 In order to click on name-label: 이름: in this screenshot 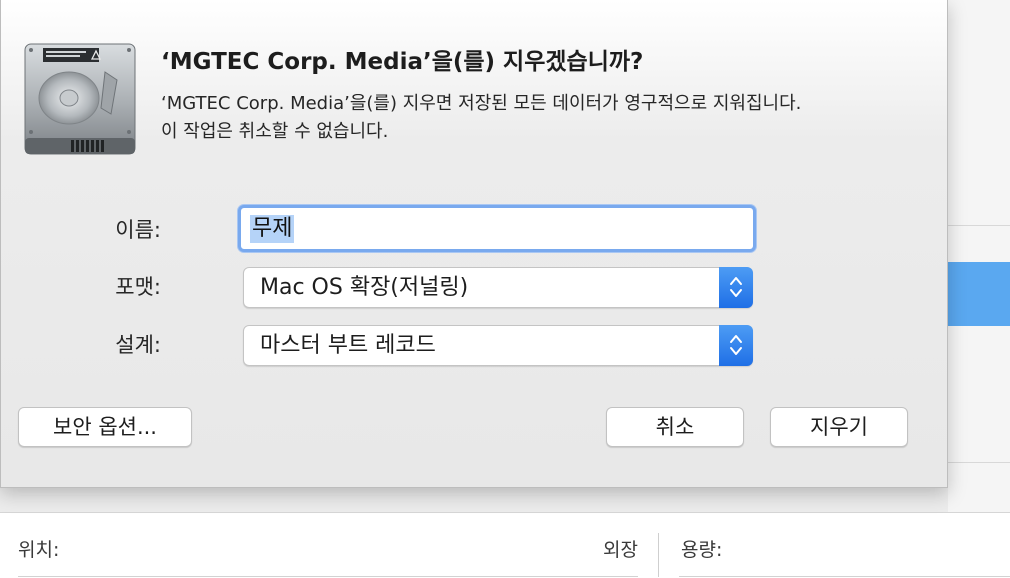, I will do `click(138, 230)`.